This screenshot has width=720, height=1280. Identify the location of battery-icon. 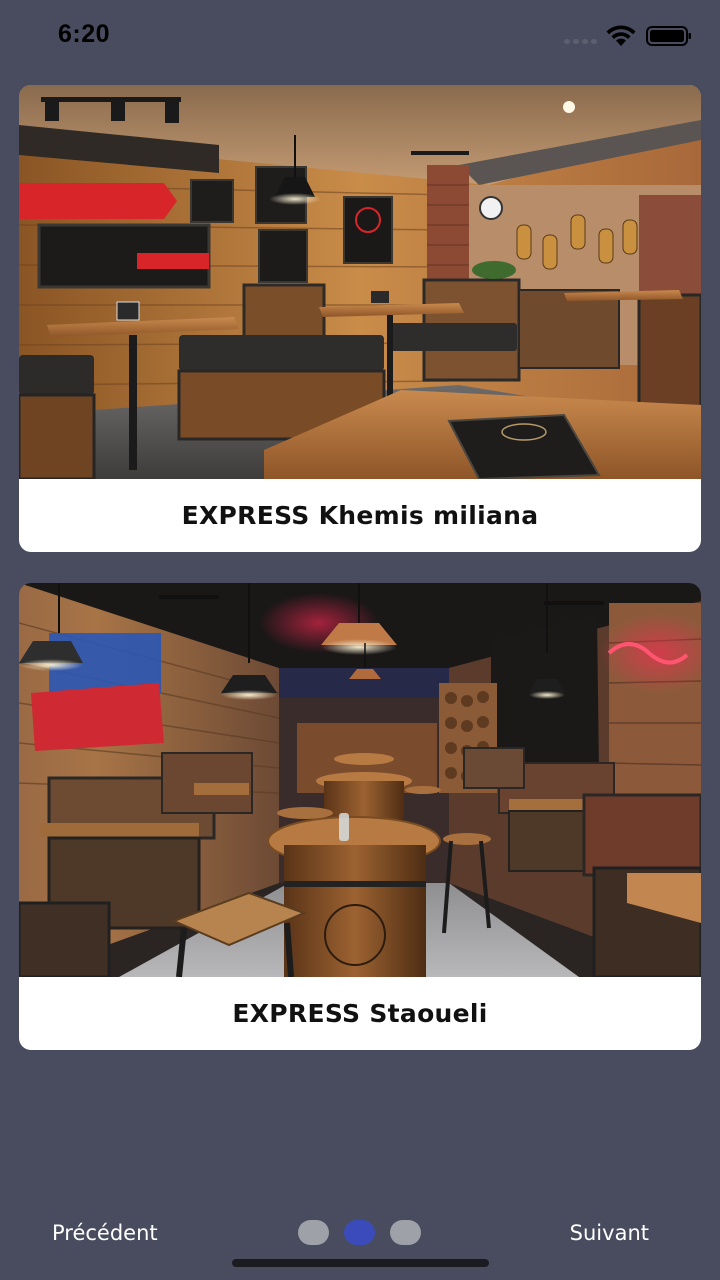
(668, 36).